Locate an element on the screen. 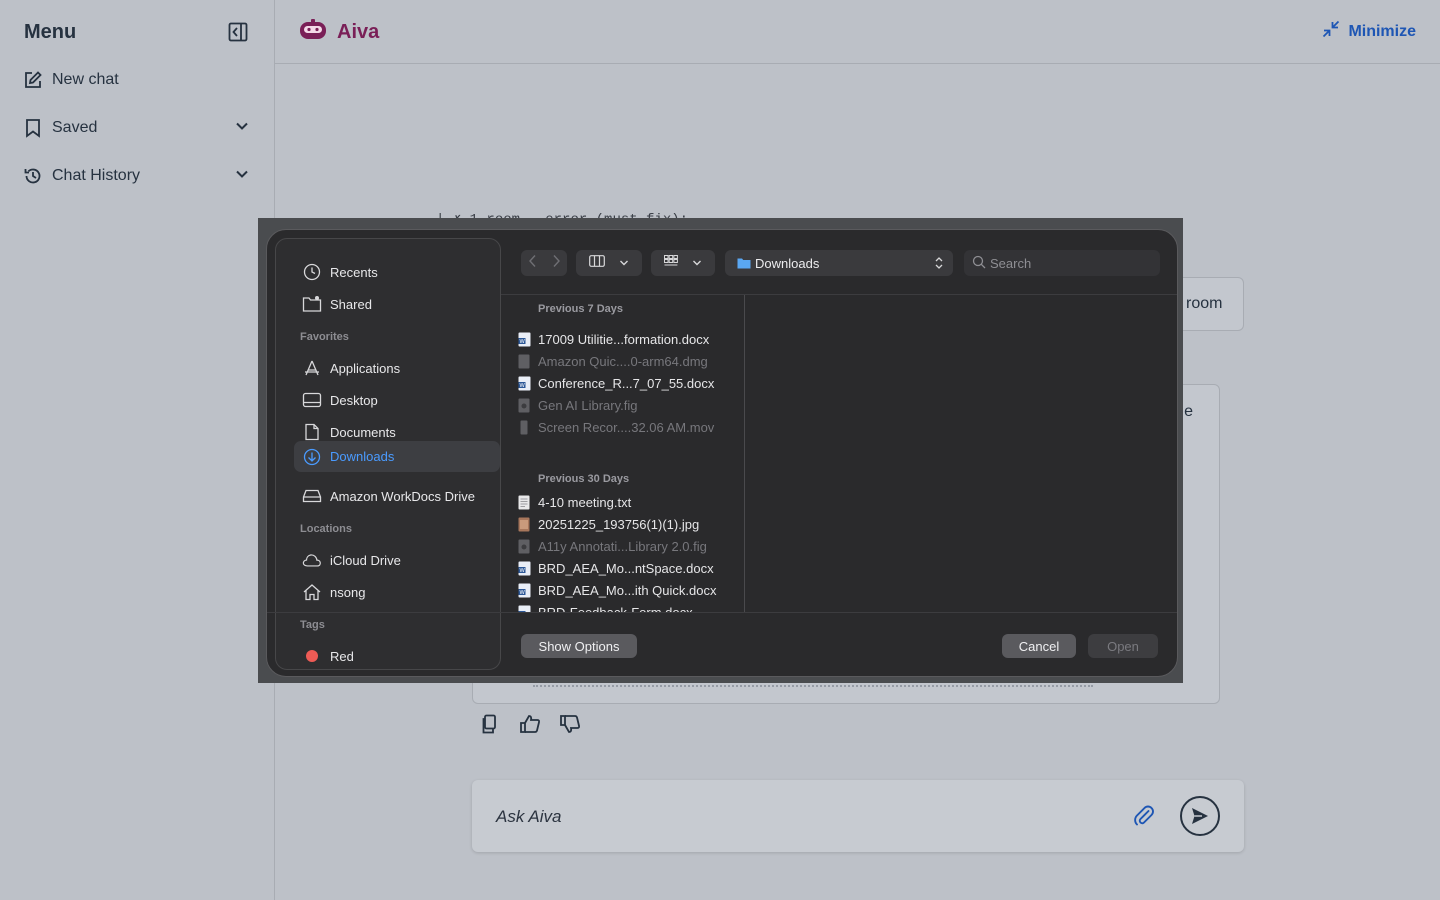 The width and height of the screenshot is (1440, 900). collapse-sidebar-icon is located at coordinates (238, 32).